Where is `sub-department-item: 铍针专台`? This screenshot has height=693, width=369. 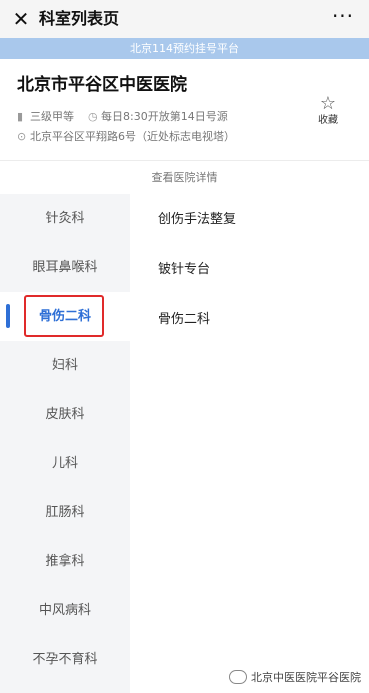 sub-department-item: 铍针专台 is located at coordinates (184, 270).